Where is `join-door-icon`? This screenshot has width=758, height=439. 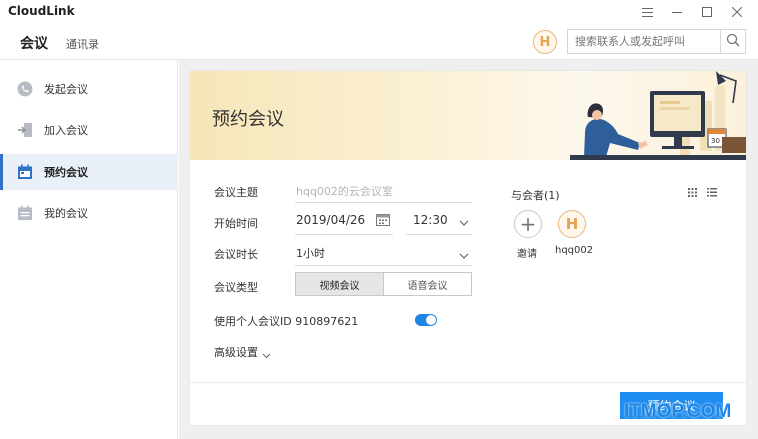
join-door-icon is located at coordinates (25, 130).